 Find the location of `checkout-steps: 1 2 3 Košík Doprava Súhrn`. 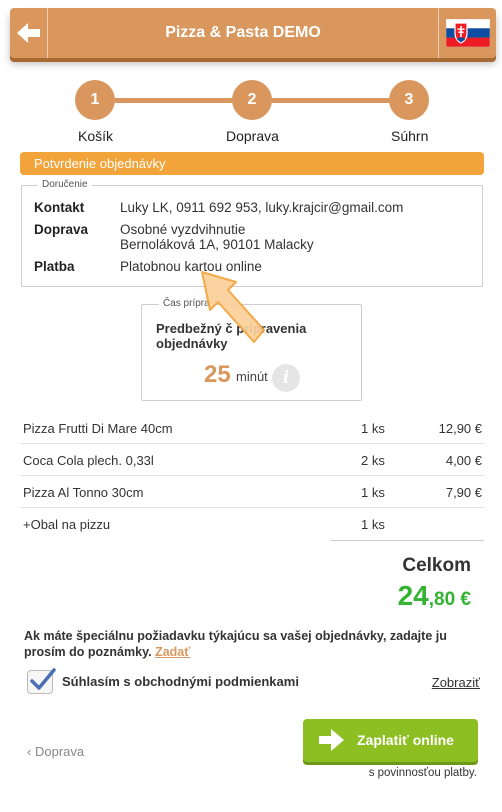

checkout-steps: 1 2 3 Košík Doprava Súhrn is located at coordinates (251, 112).